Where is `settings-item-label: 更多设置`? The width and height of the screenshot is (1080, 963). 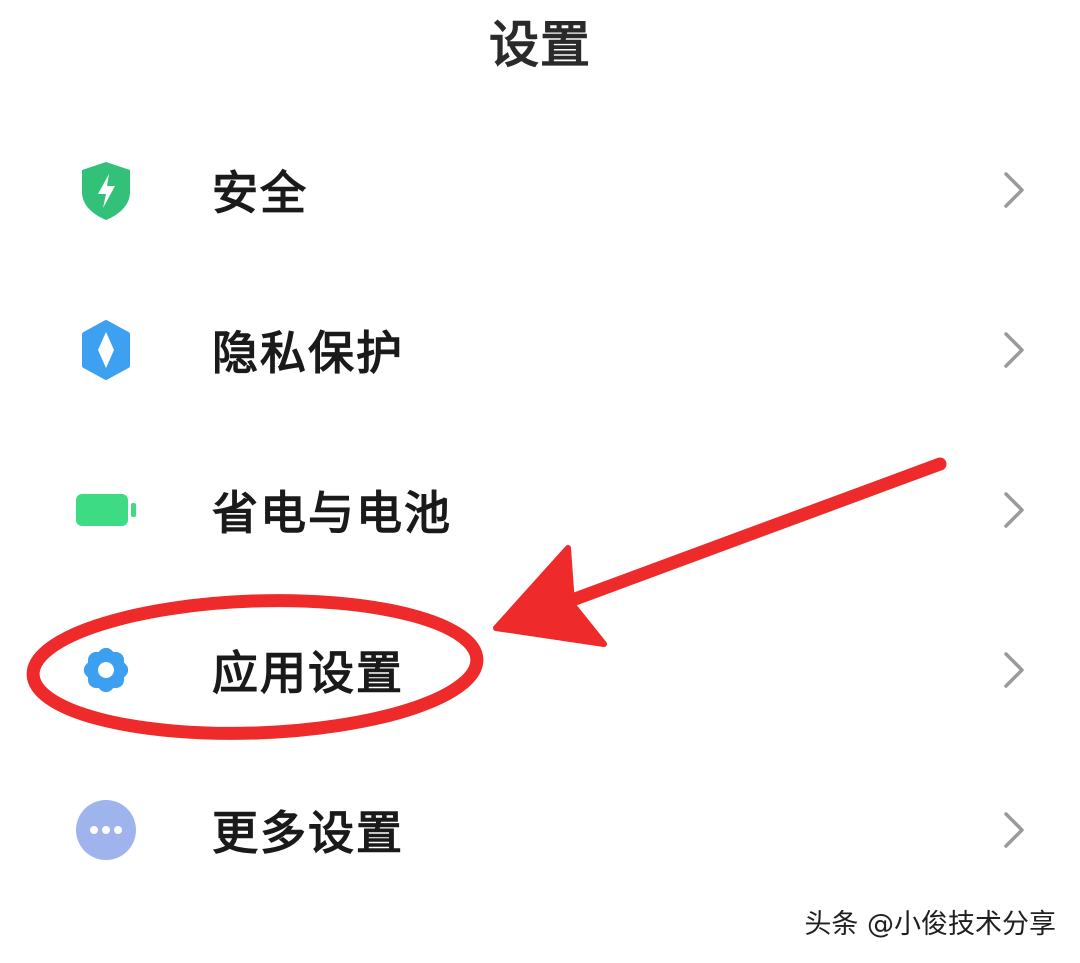 settings-item-label: 更多设置 is located at coordinates (308, 833).